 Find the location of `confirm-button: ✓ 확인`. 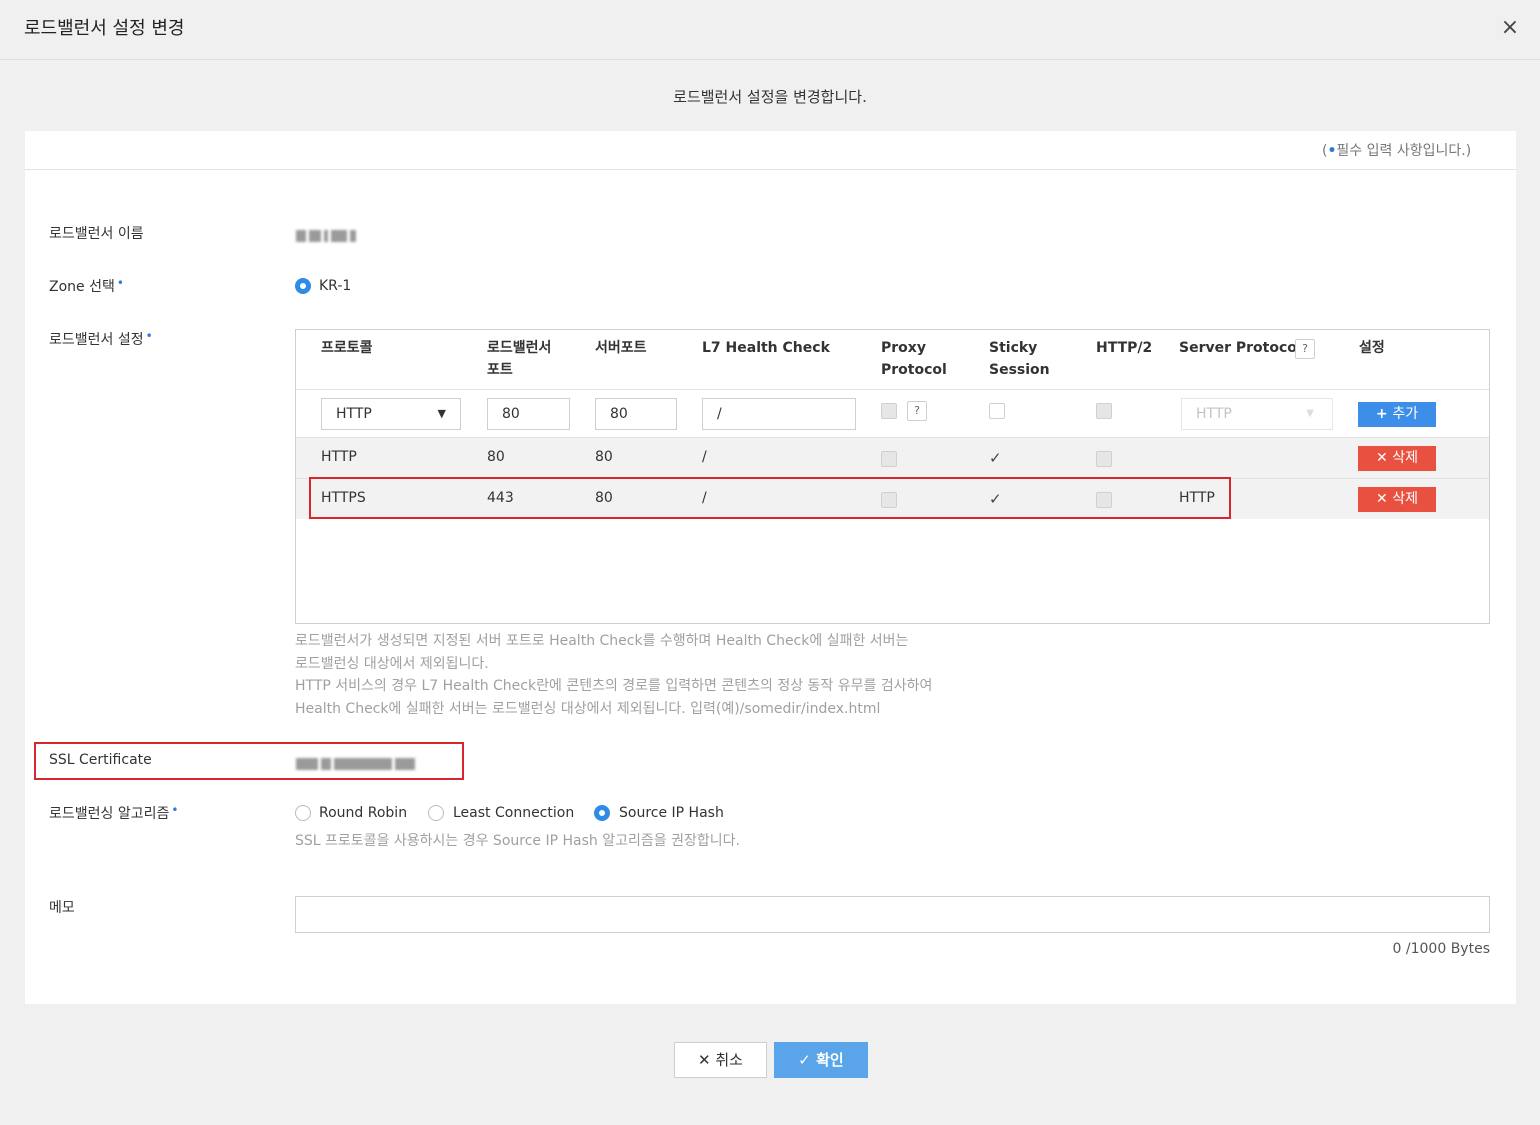

confirm-button: ✓ 확인 is located at coordinates (821, 1060).